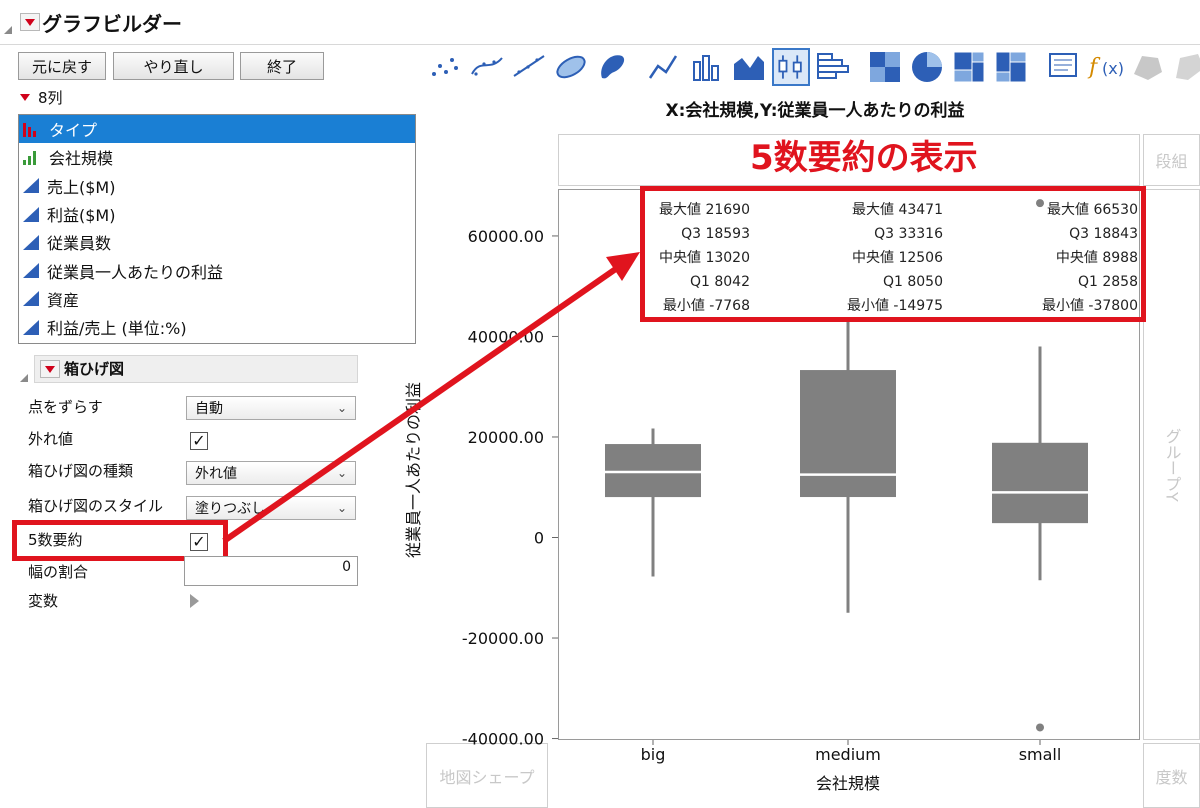 This screenshot has width=1200, height=808. Describe the element at coordinates (623, 266) in the screenshot. I see `arrow-head` at that location.